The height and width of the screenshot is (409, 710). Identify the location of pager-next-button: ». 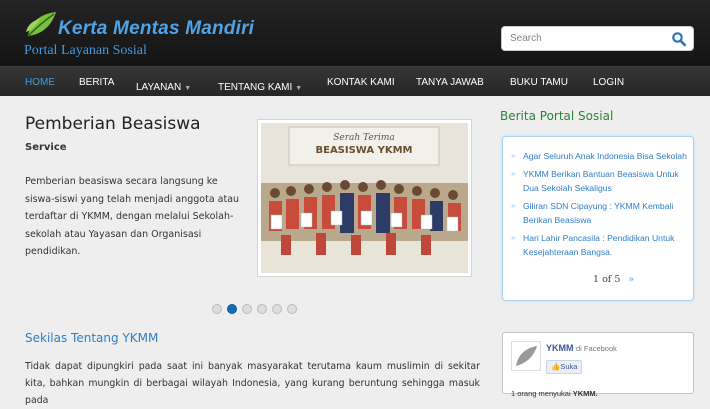
(631, 279).